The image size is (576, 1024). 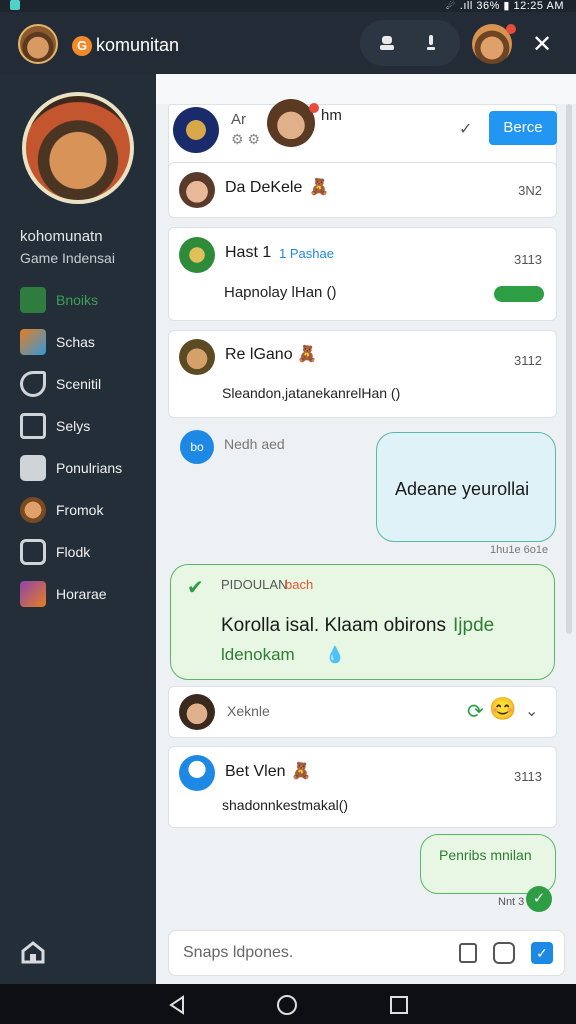 I want to click on home-icon, so click(x=33, y=952).